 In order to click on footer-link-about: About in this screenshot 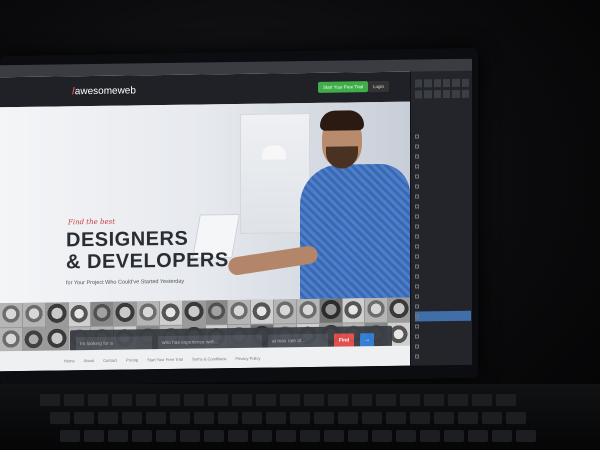, I will do `click(89, 359)`.